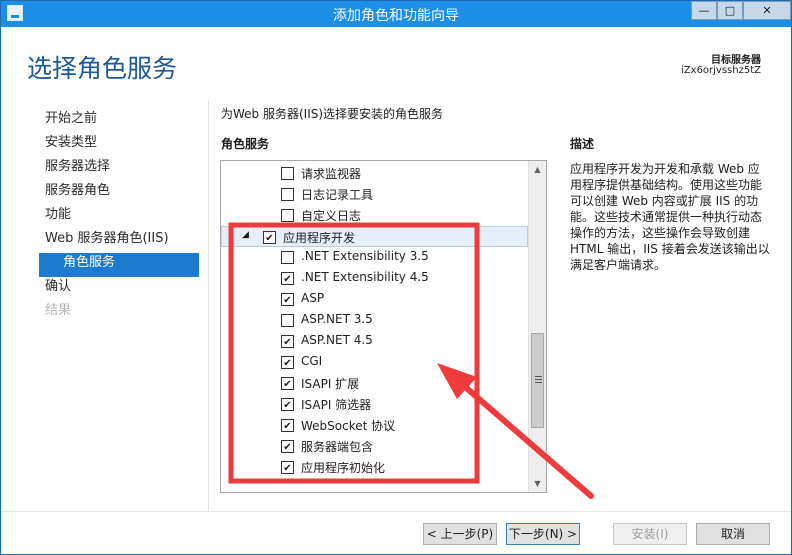 The height and width of the screenshot is (555, 792). What do you see at coordinates (396, 511) in the screenshot?
I see `footer-divider` at bounding box center [396, 511].